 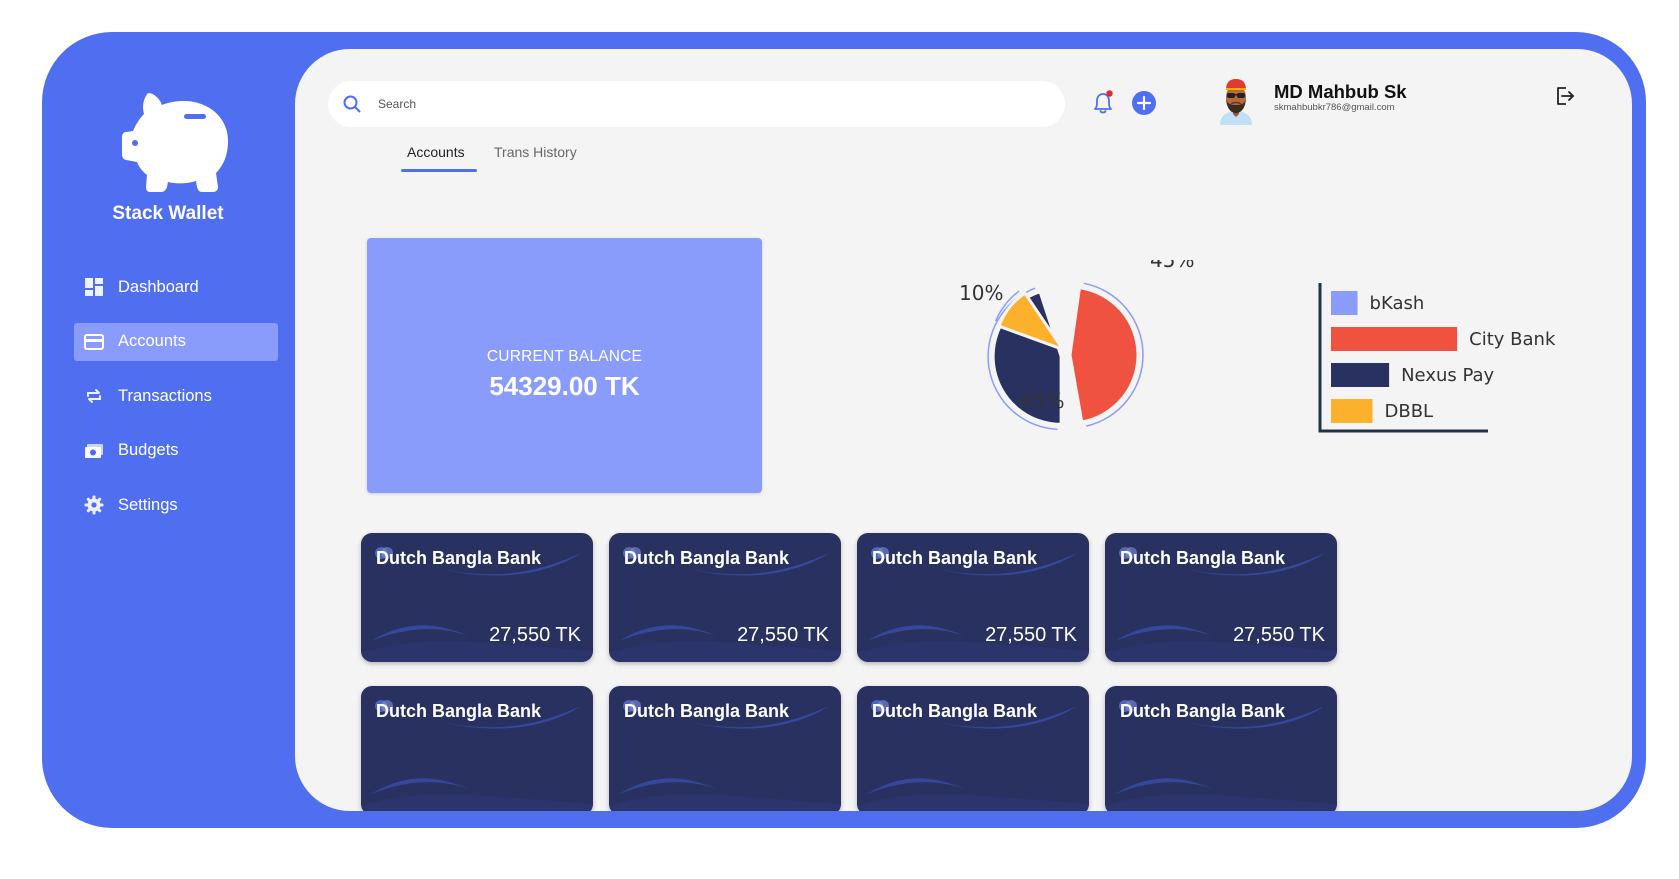 What do you see at coordinates (174, 139) in the screenshot?
I see `piggy-bank-logo-icon` at bounding box center [174, 139].